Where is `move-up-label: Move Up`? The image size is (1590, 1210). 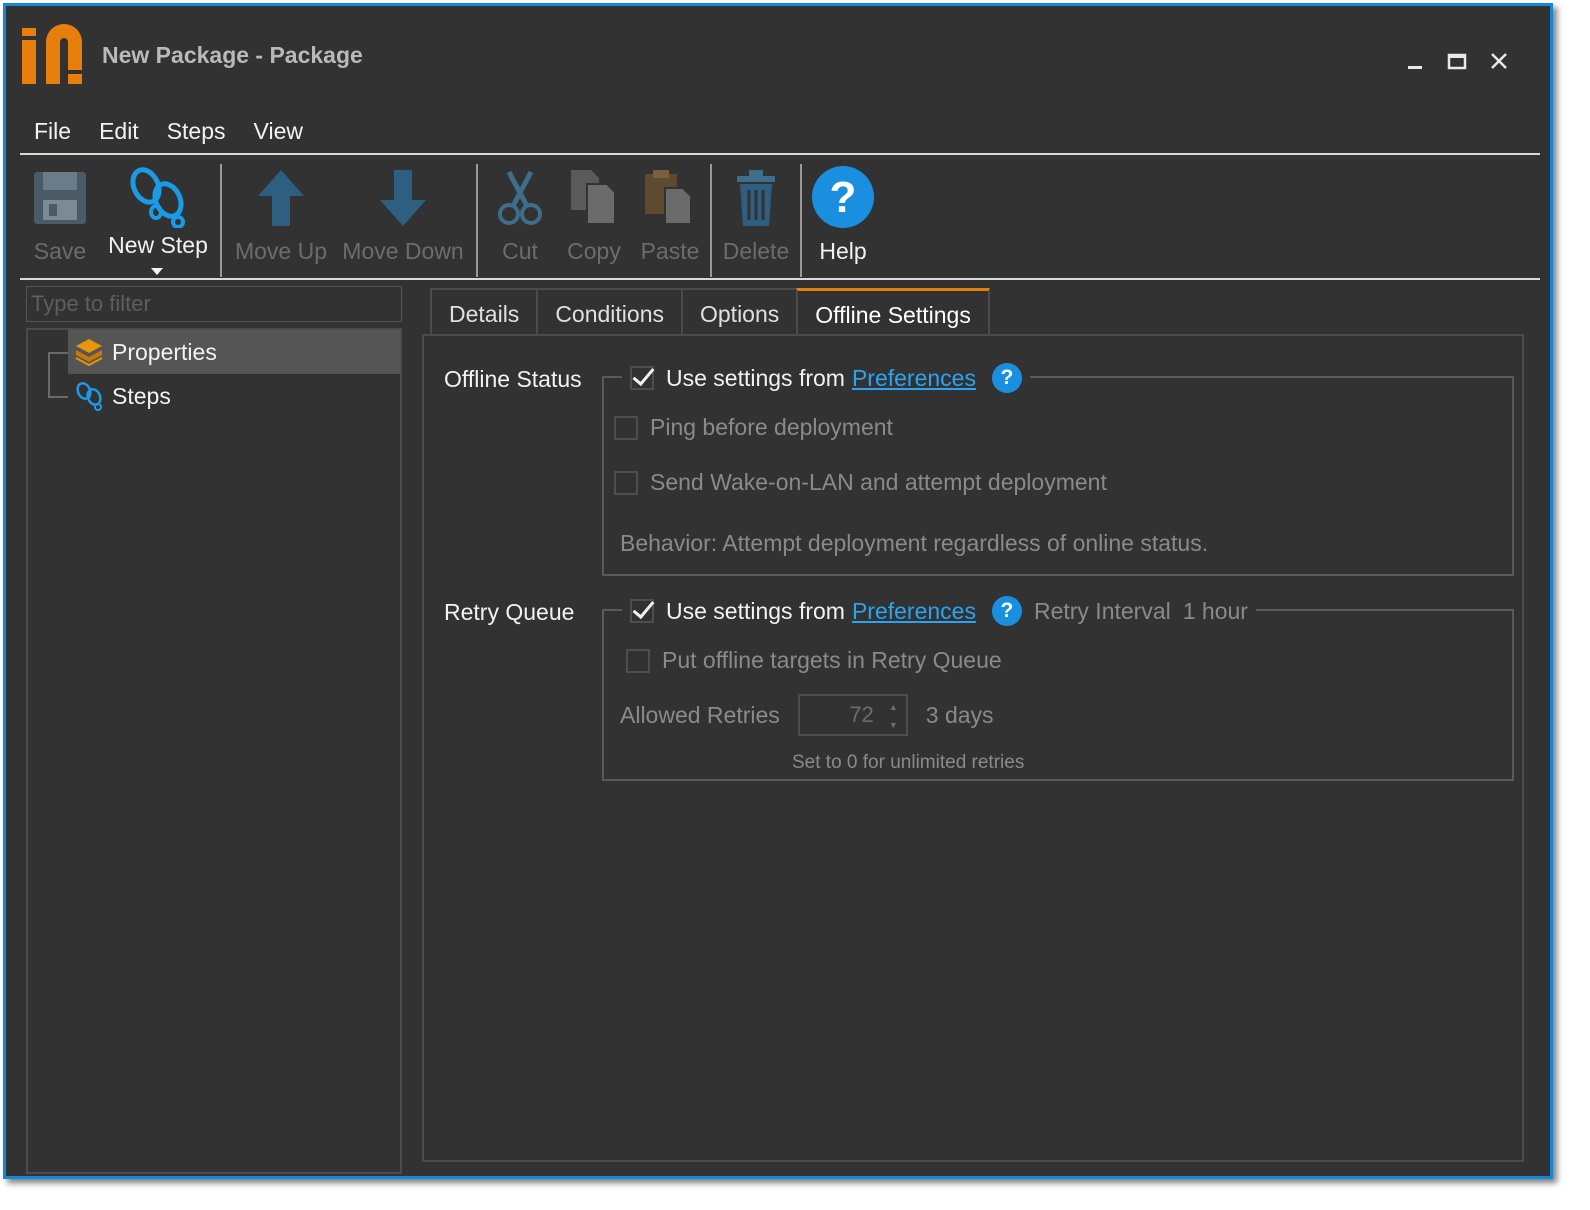 move-up-label: Move Up is located at coordinates (281, 251).